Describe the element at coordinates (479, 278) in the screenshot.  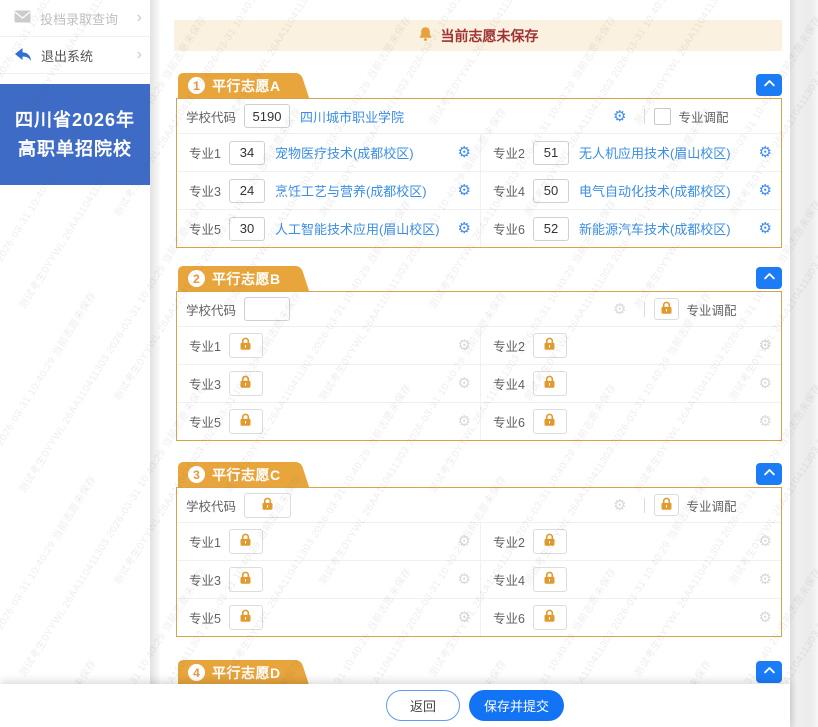
I see `section-header-row: 2 平行志愿B` at that location.